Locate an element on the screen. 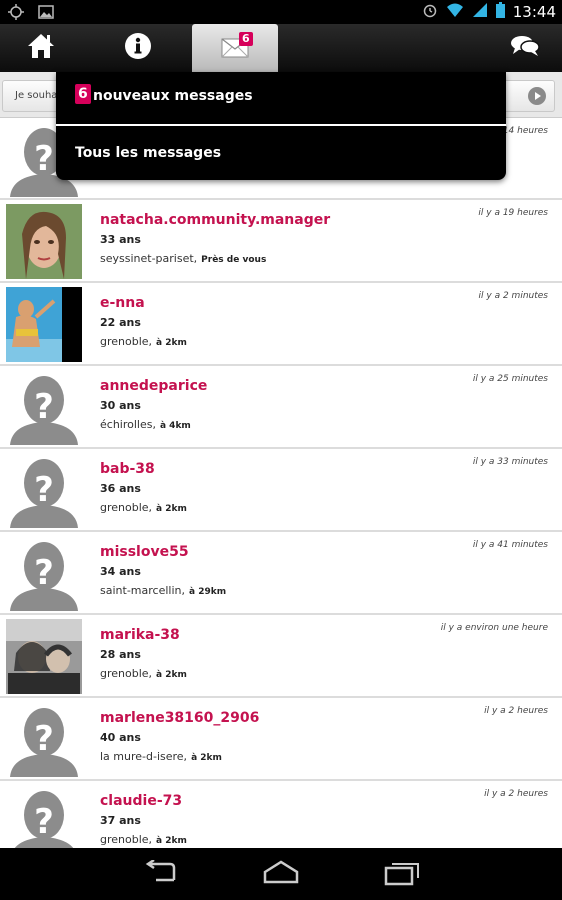 The image size is (562, 900). profile-city: la mure-d-isere, is located at coordinates (144, 756).